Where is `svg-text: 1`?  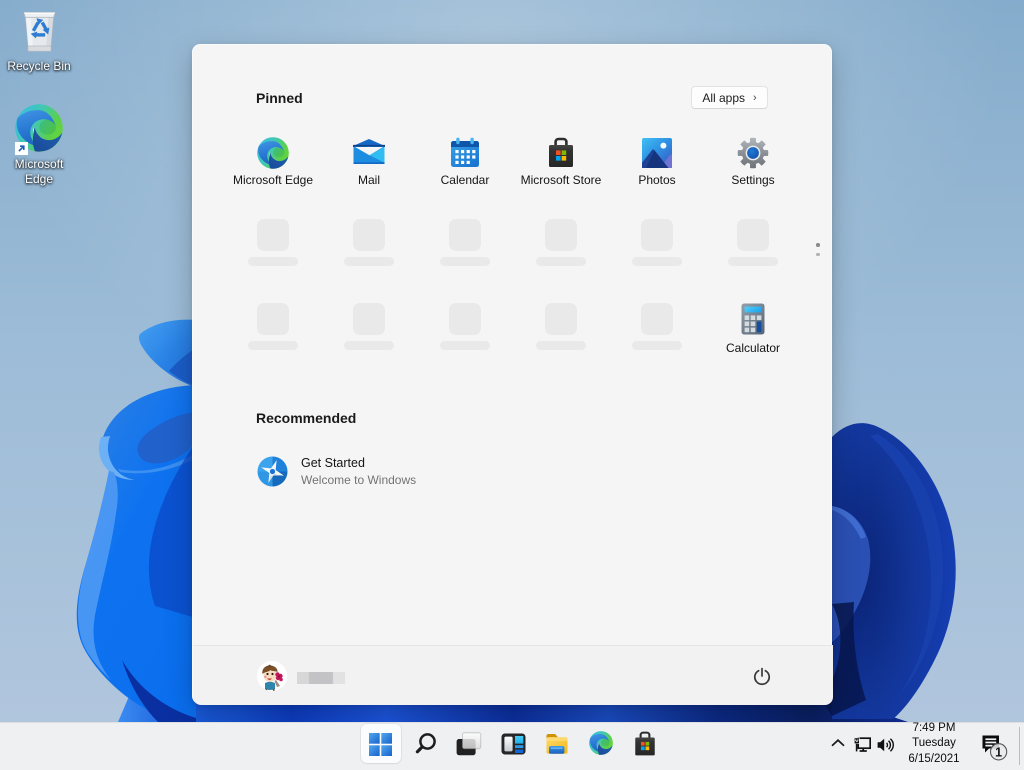 svg-text: 1 is located at coordinates (998, 752).